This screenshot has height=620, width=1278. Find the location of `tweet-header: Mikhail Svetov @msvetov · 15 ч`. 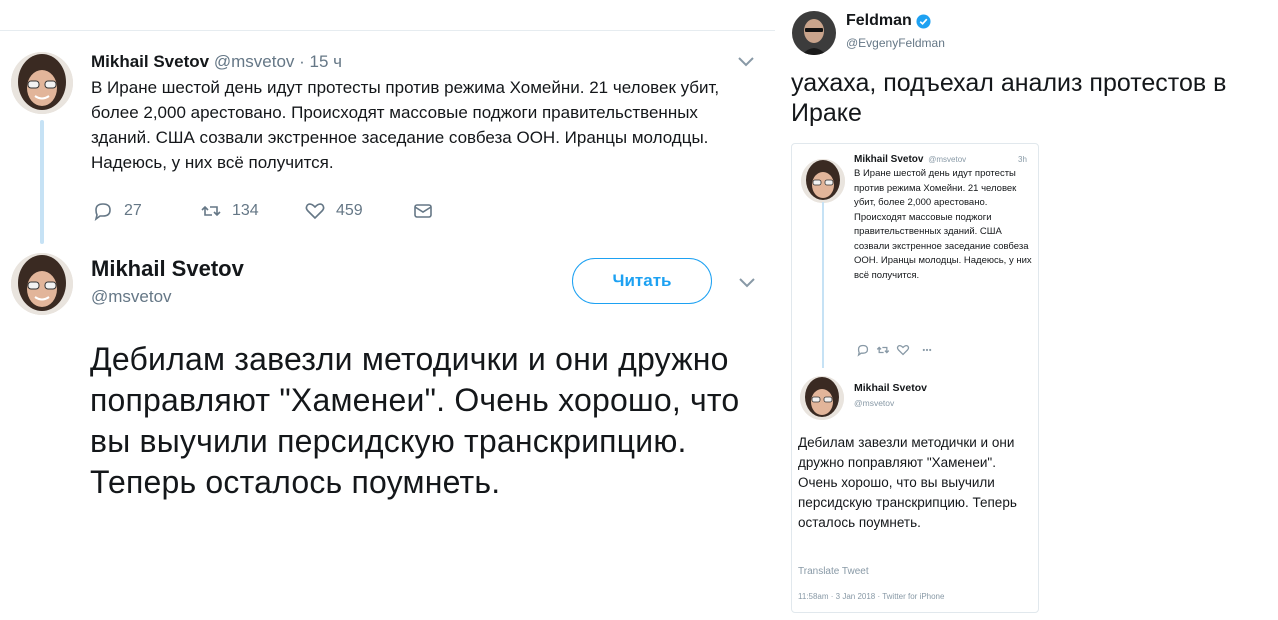

tweet-header: Mikhail Svetov @msvetov · 15 ч is located at coordinates (216, 62).